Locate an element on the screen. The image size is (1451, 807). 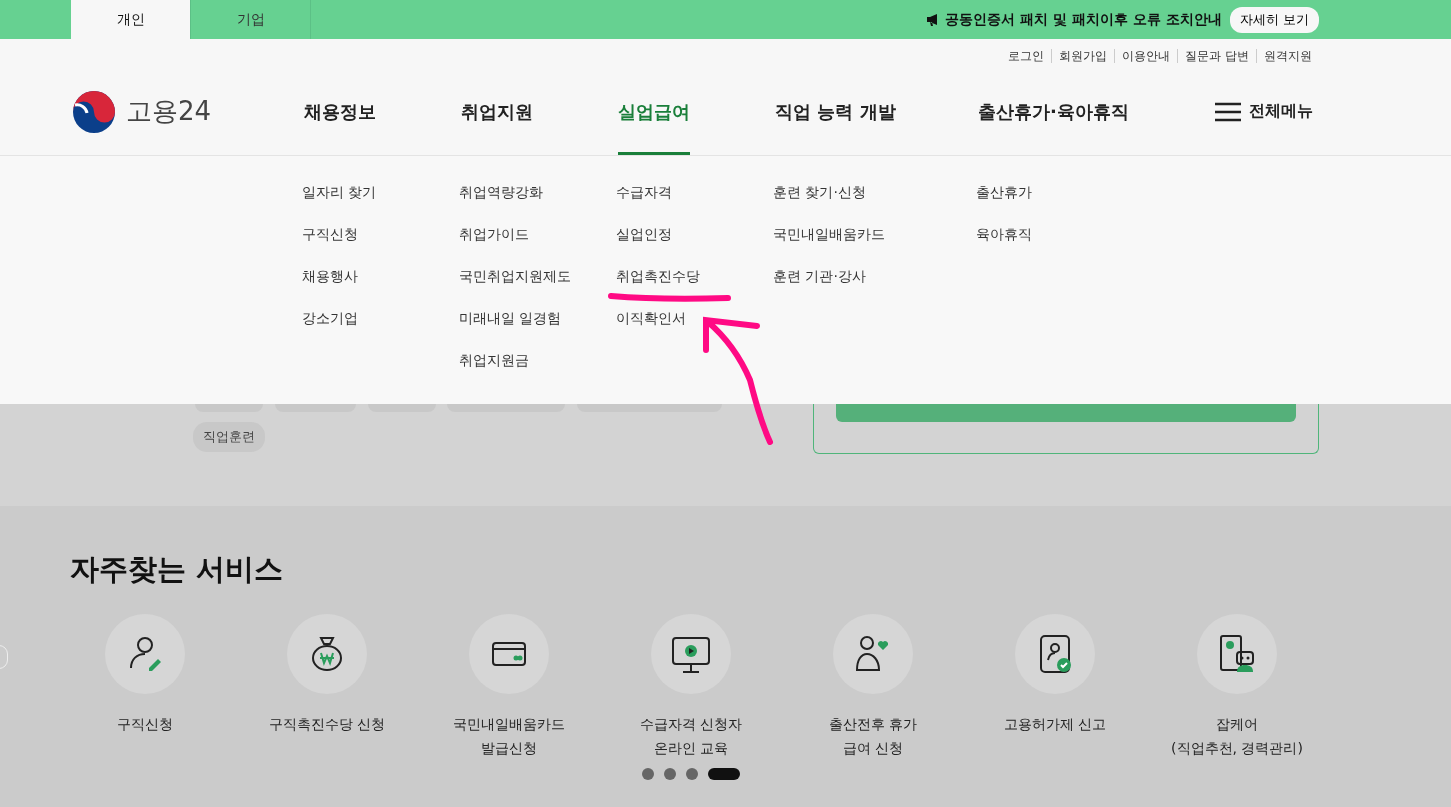
submenu-item: 취업촉진수당 is located at coordinates (694, 285).